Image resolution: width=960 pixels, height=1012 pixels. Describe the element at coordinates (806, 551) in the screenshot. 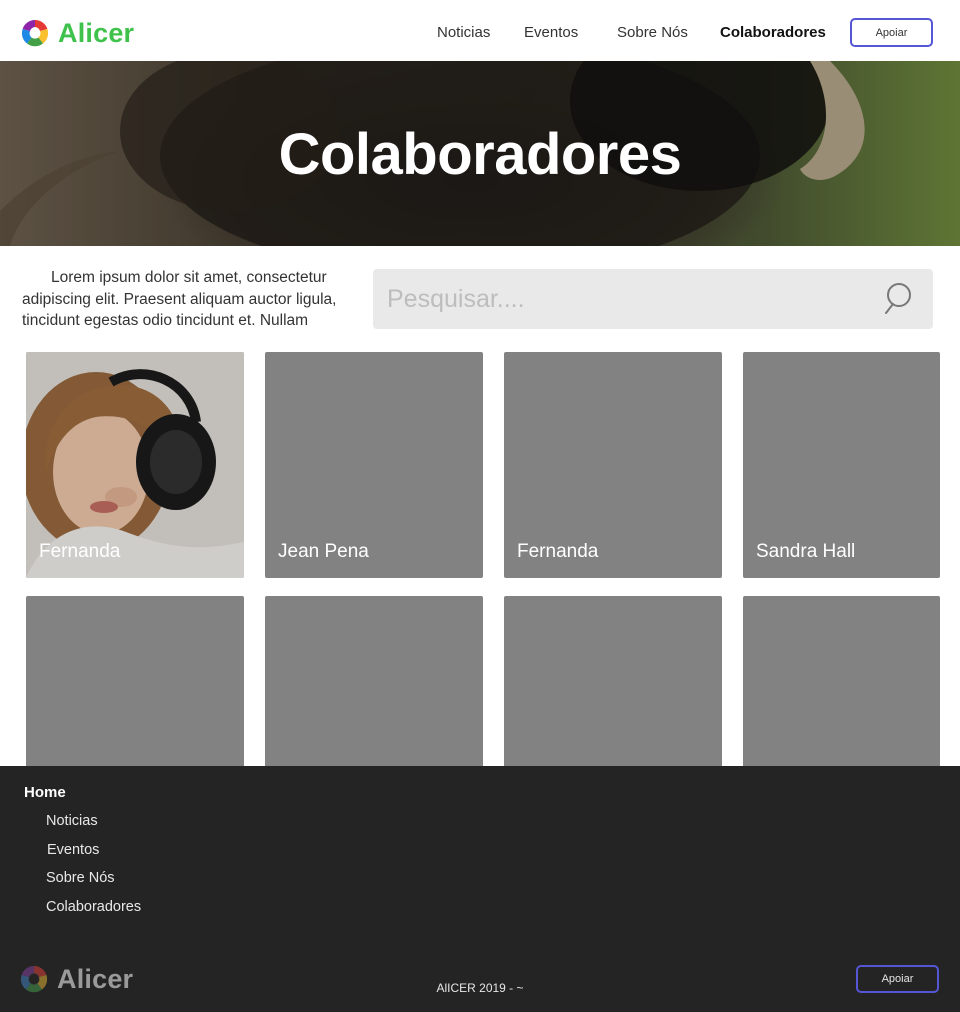

I see `collaborator-name: Sandra Hall` at that location.